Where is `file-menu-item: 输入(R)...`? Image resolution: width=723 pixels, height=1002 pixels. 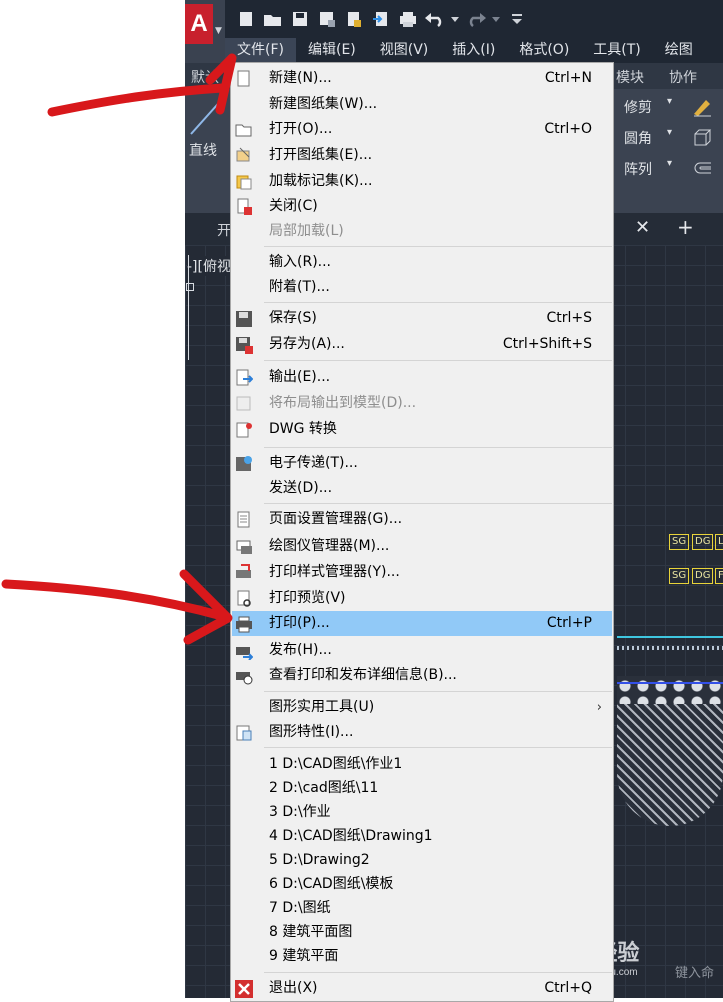 file-menu-item: 输入(R)... is located at coordinates (422, 262).